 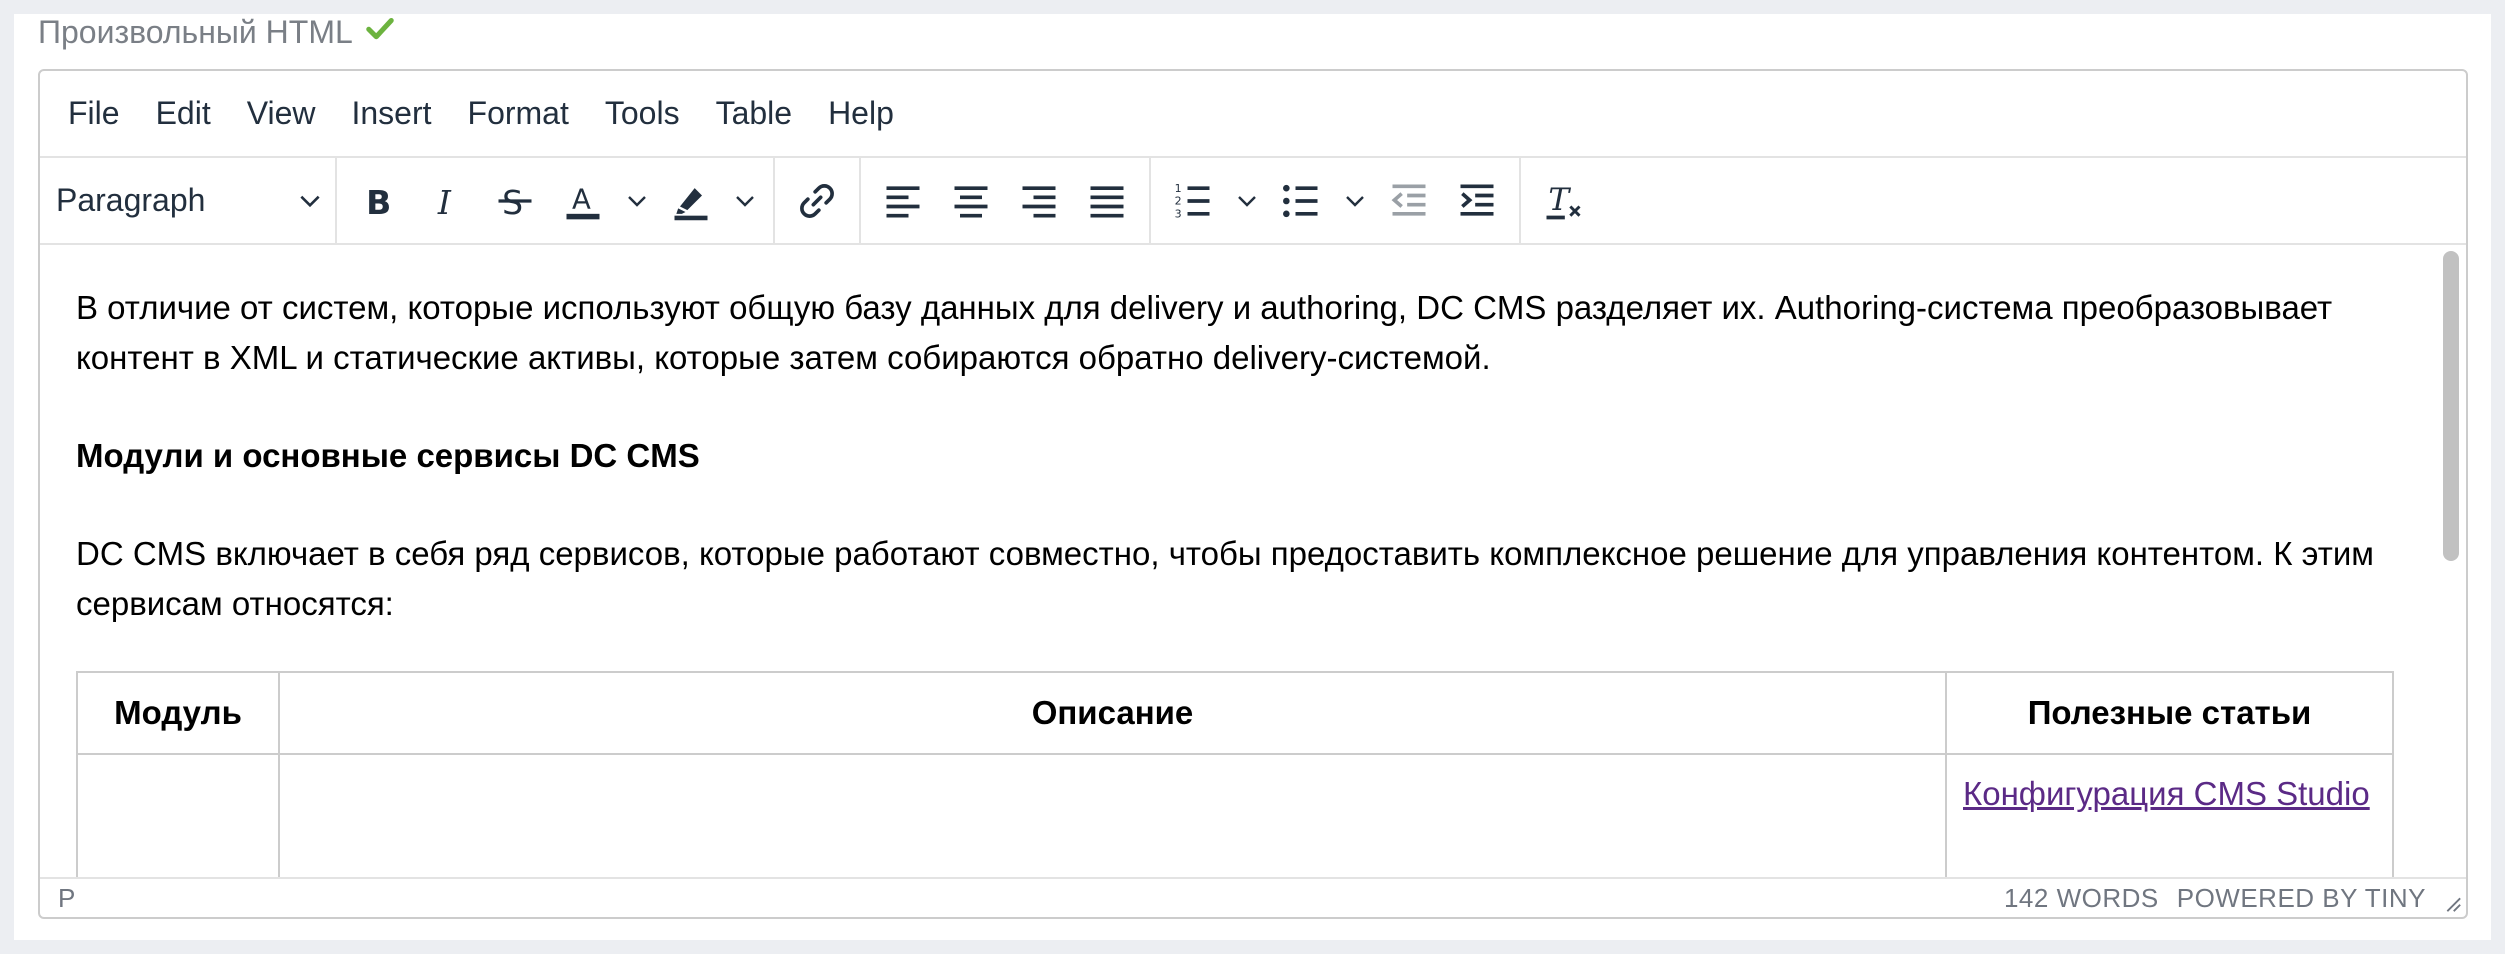 I want to click on numbered-list-button: 123, so click(x=1193, y=201).